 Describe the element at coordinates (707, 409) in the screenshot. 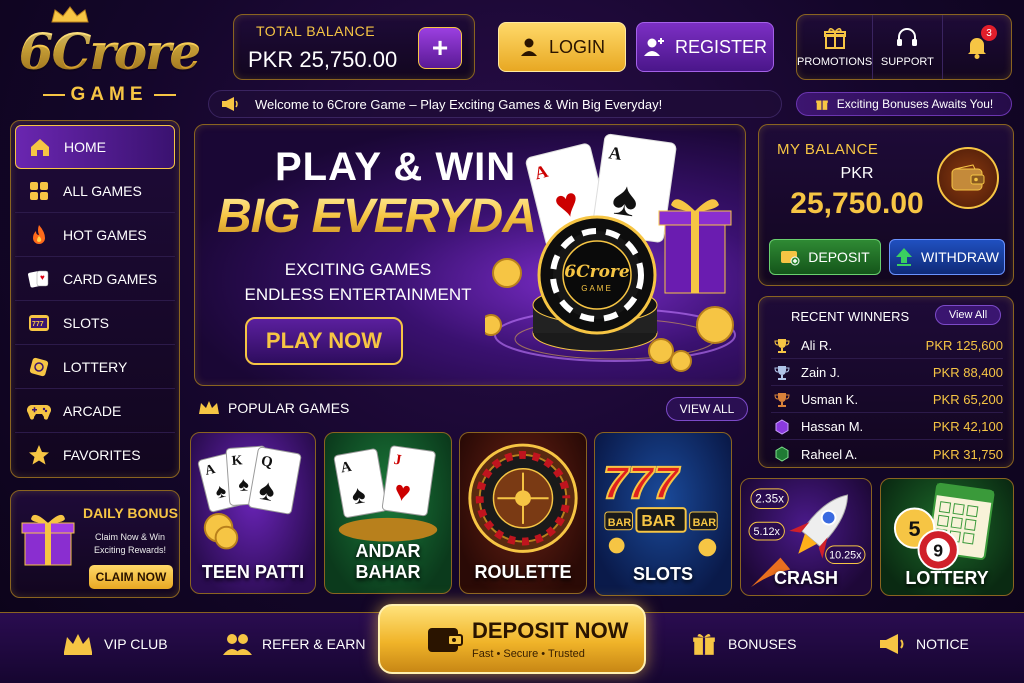

I see `view-all-games-button: VIEW ALL` at that location.